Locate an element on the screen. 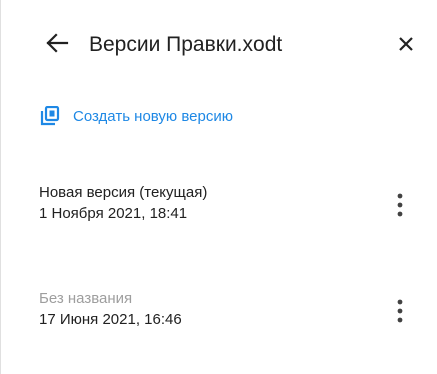  version-name: Новая версия (текущая) is located at coordinates (123, 192).